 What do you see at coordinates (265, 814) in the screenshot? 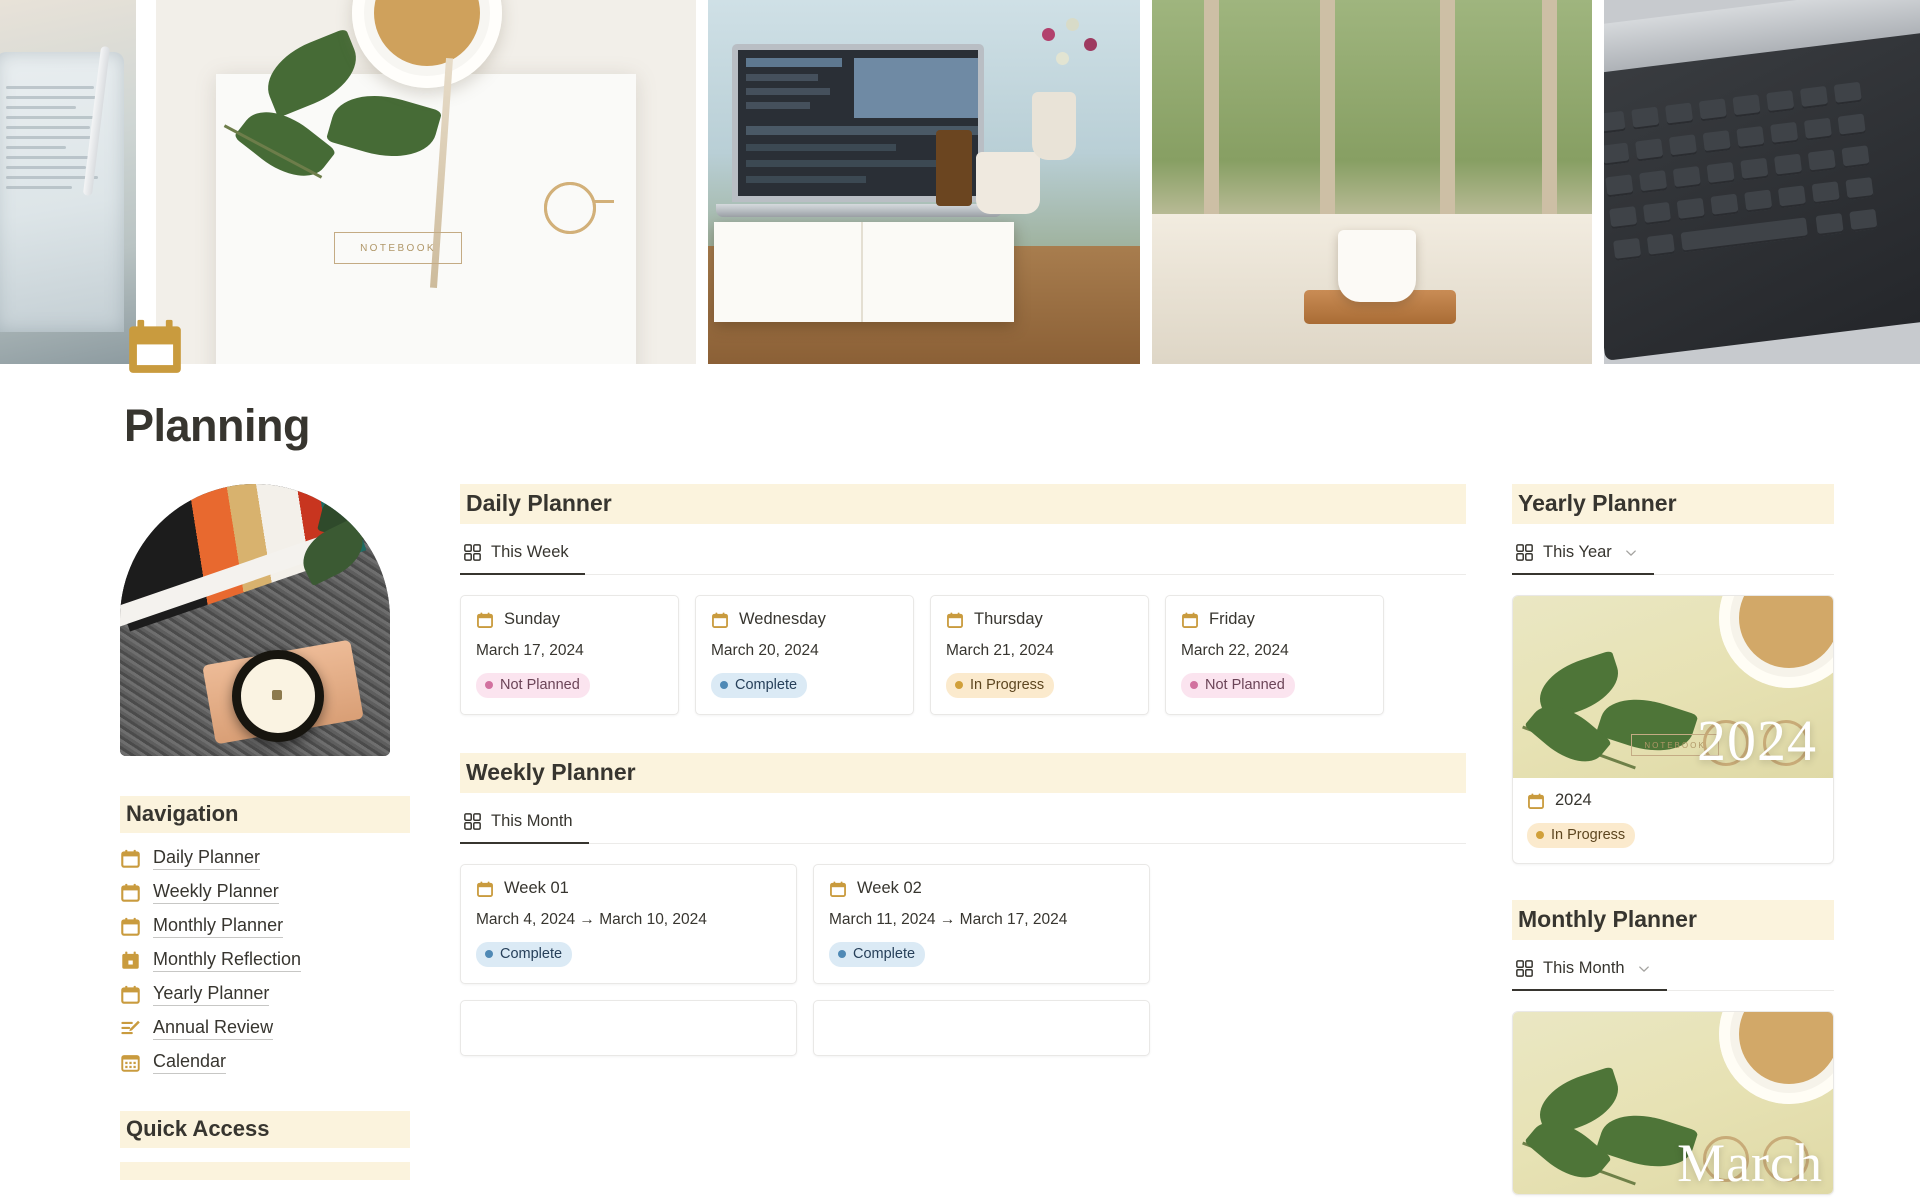
I see `navigation-heading: Navigation` at bounding box center [265, 814].